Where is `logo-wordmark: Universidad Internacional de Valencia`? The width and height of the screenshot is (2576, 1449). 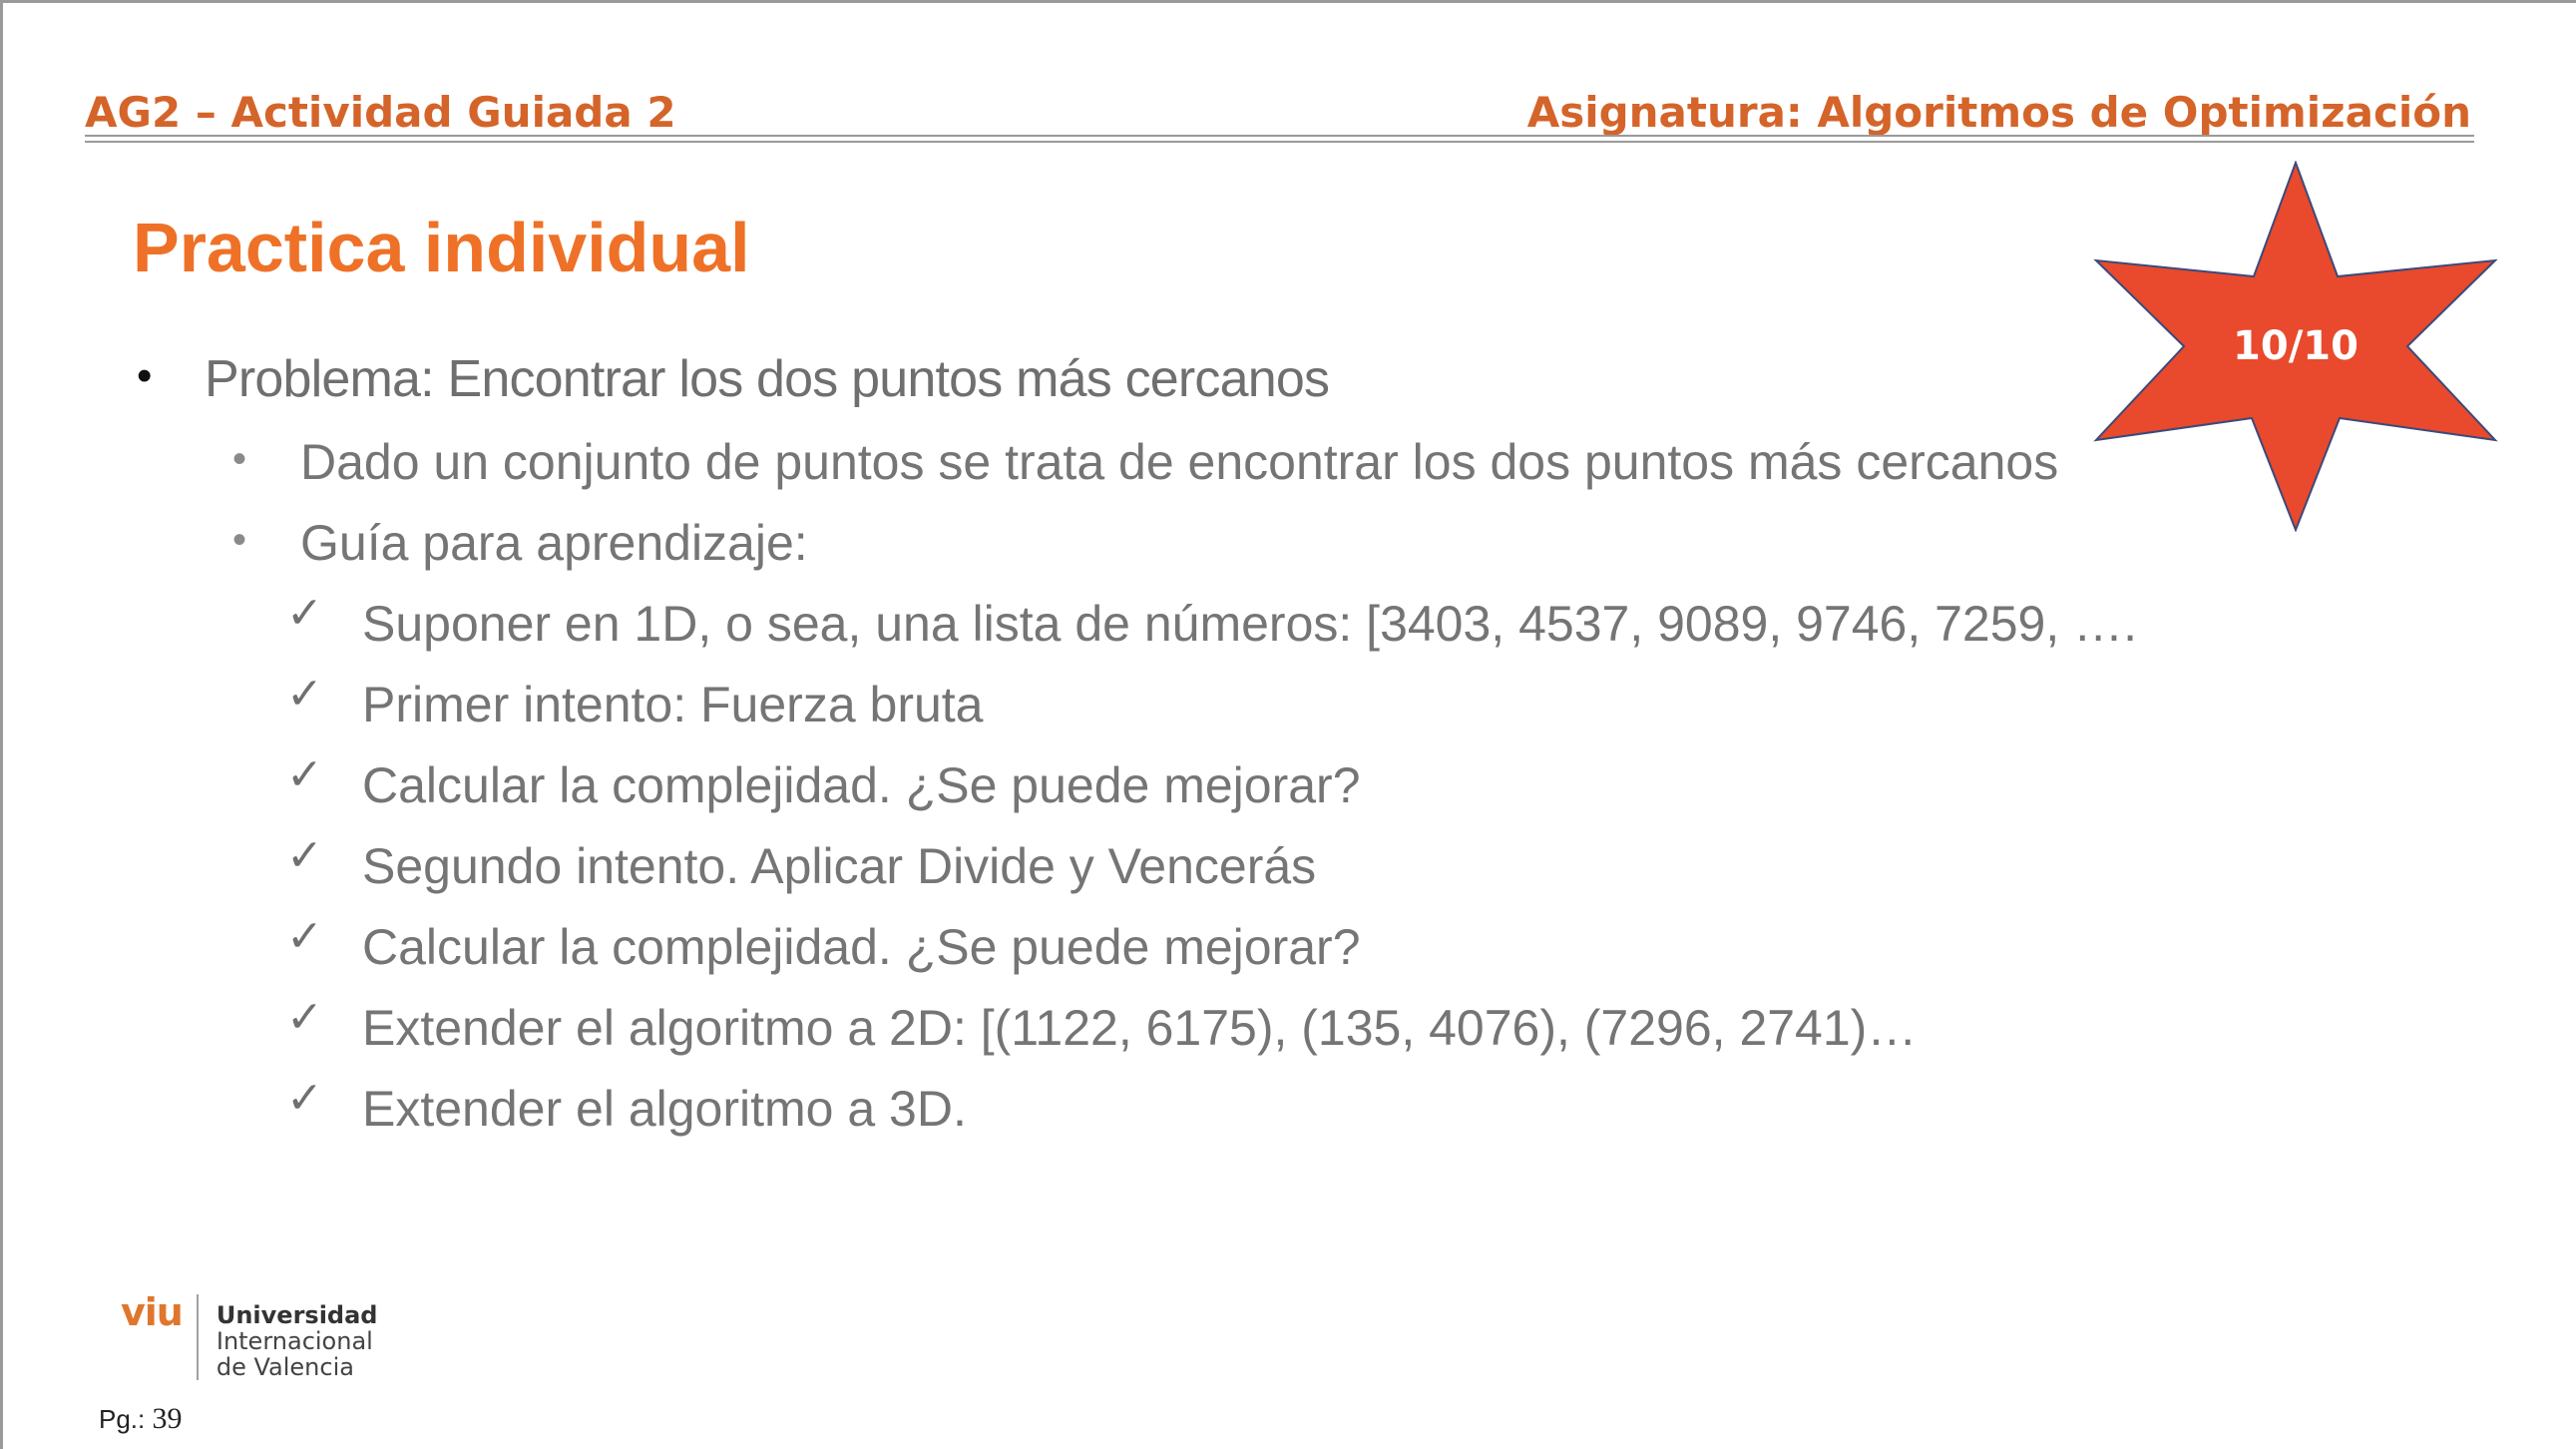
logo-wordmark: Universidad Internacional de Valencia is located at coordinates (297, 1335).